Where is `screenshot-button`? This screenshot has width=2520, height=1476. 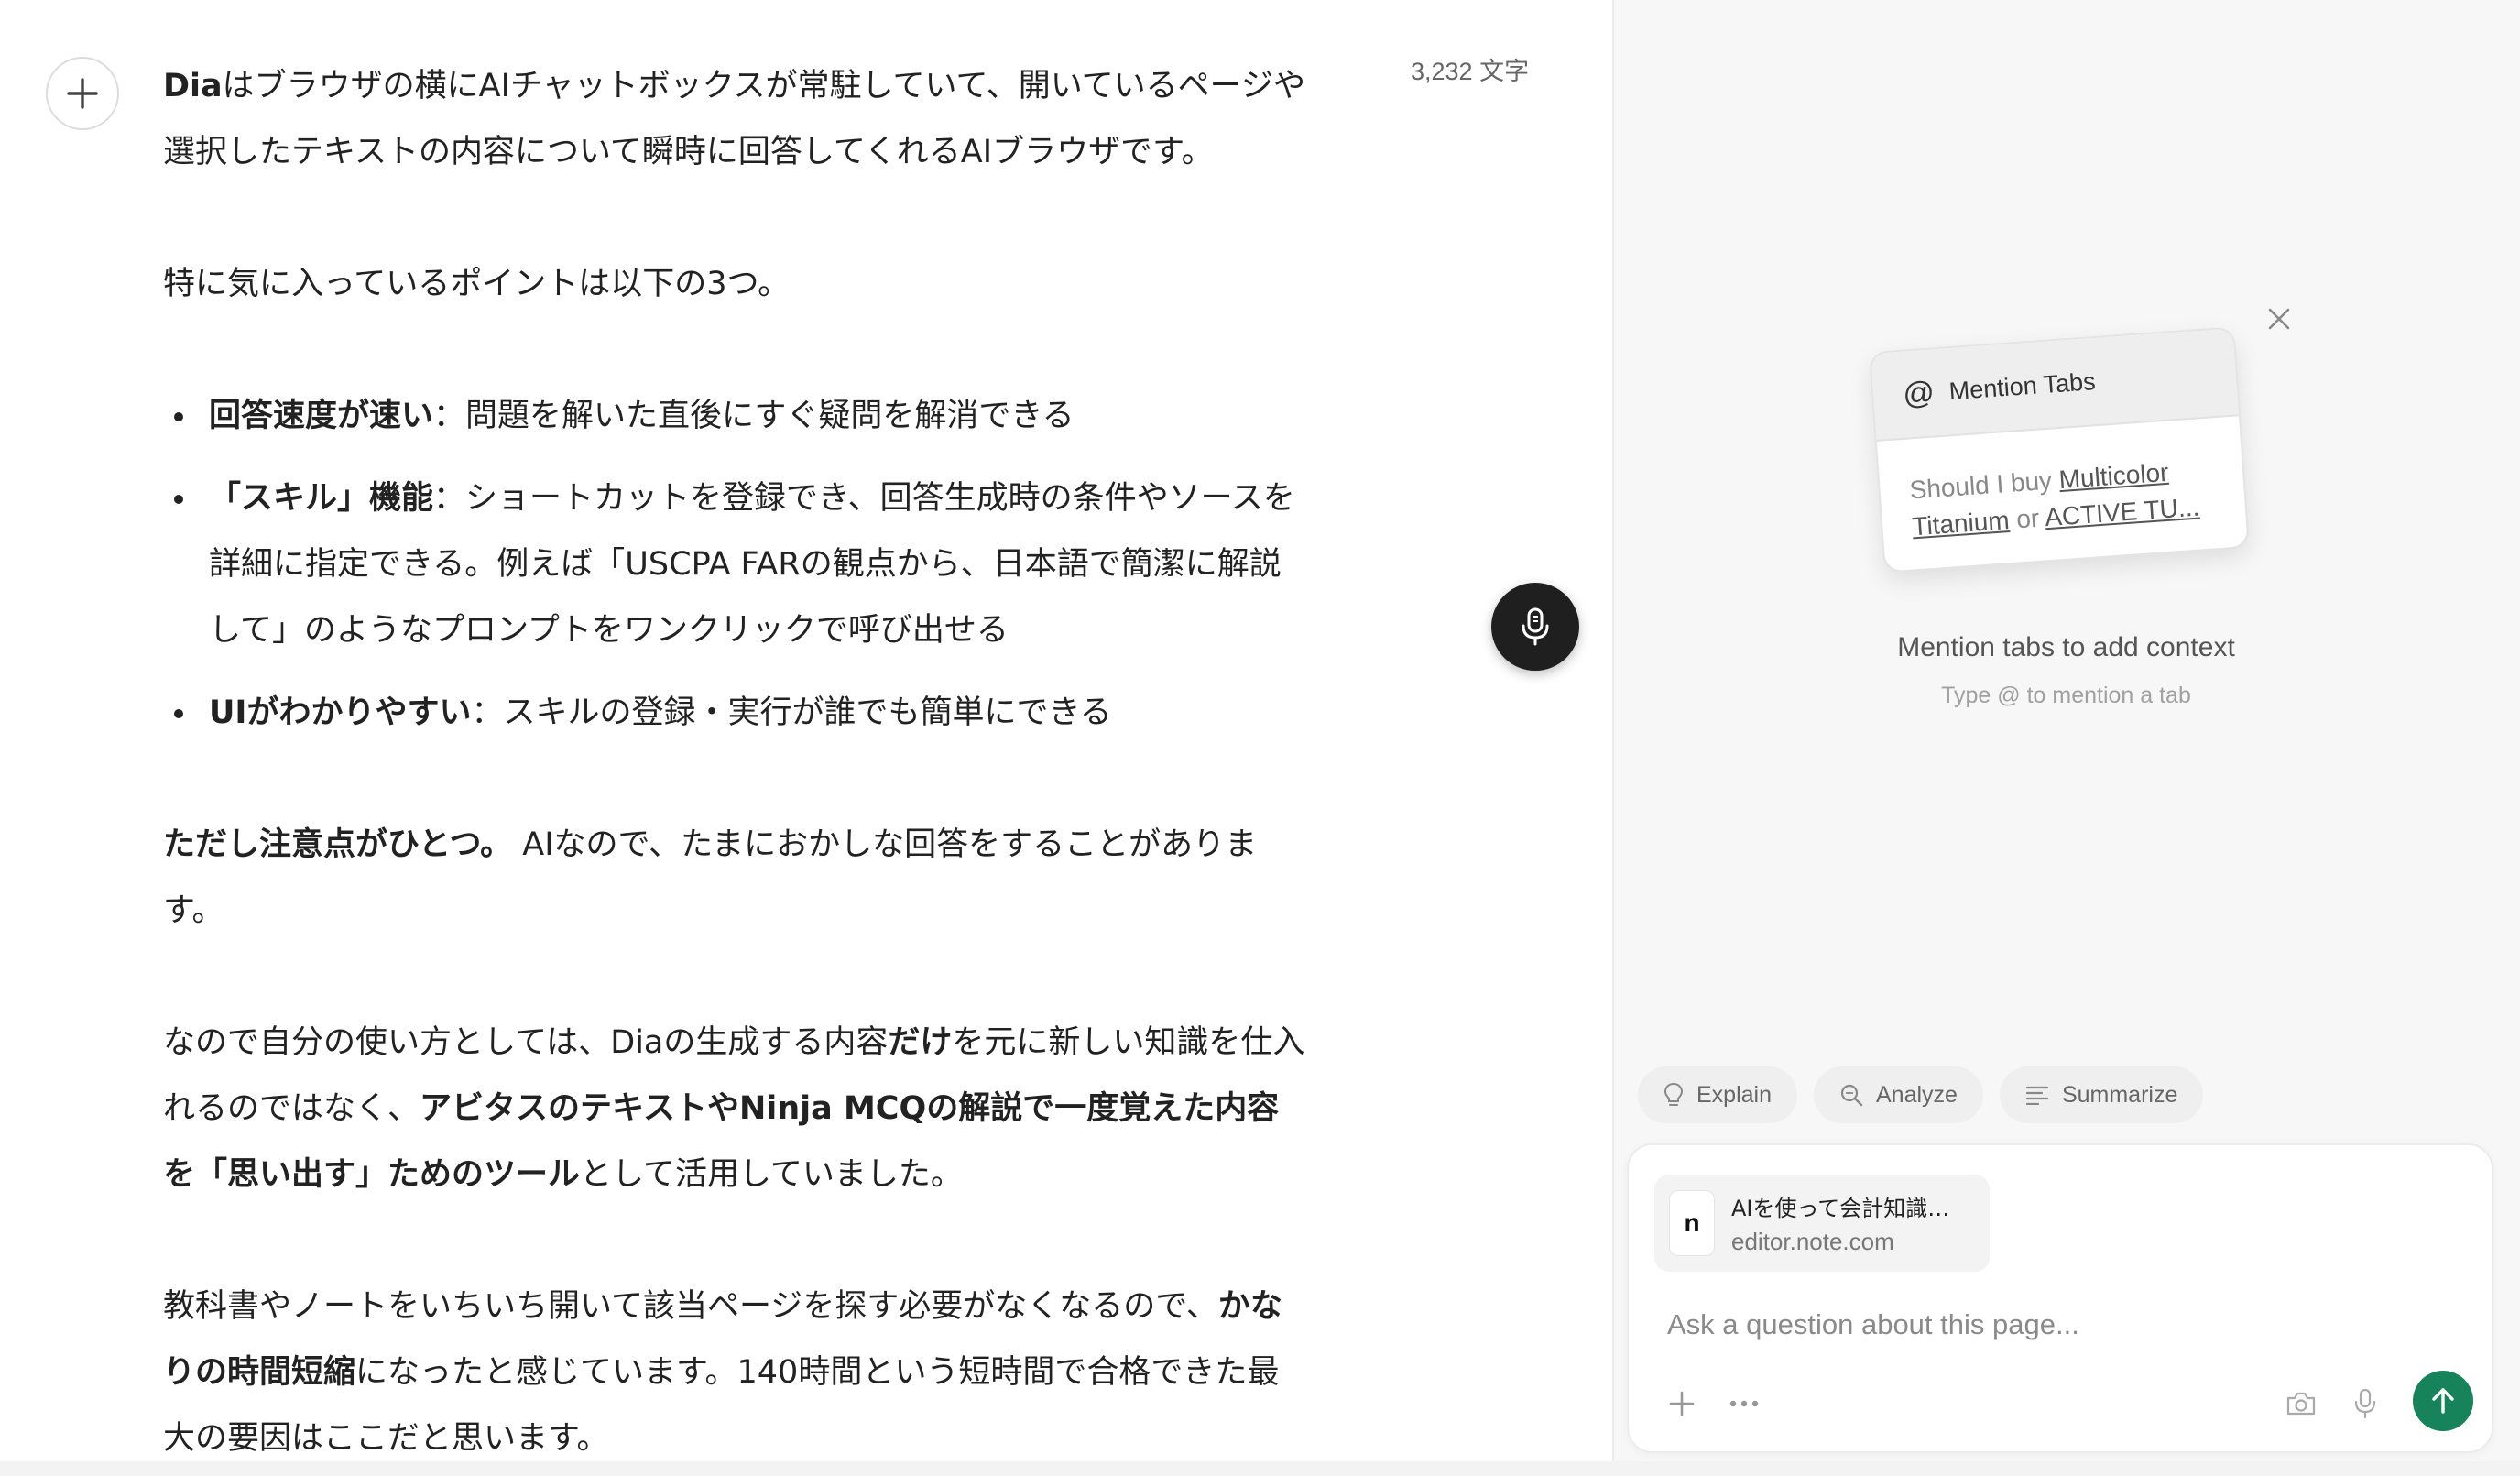
screenshot-button is located at coordinates (2301, 1403).